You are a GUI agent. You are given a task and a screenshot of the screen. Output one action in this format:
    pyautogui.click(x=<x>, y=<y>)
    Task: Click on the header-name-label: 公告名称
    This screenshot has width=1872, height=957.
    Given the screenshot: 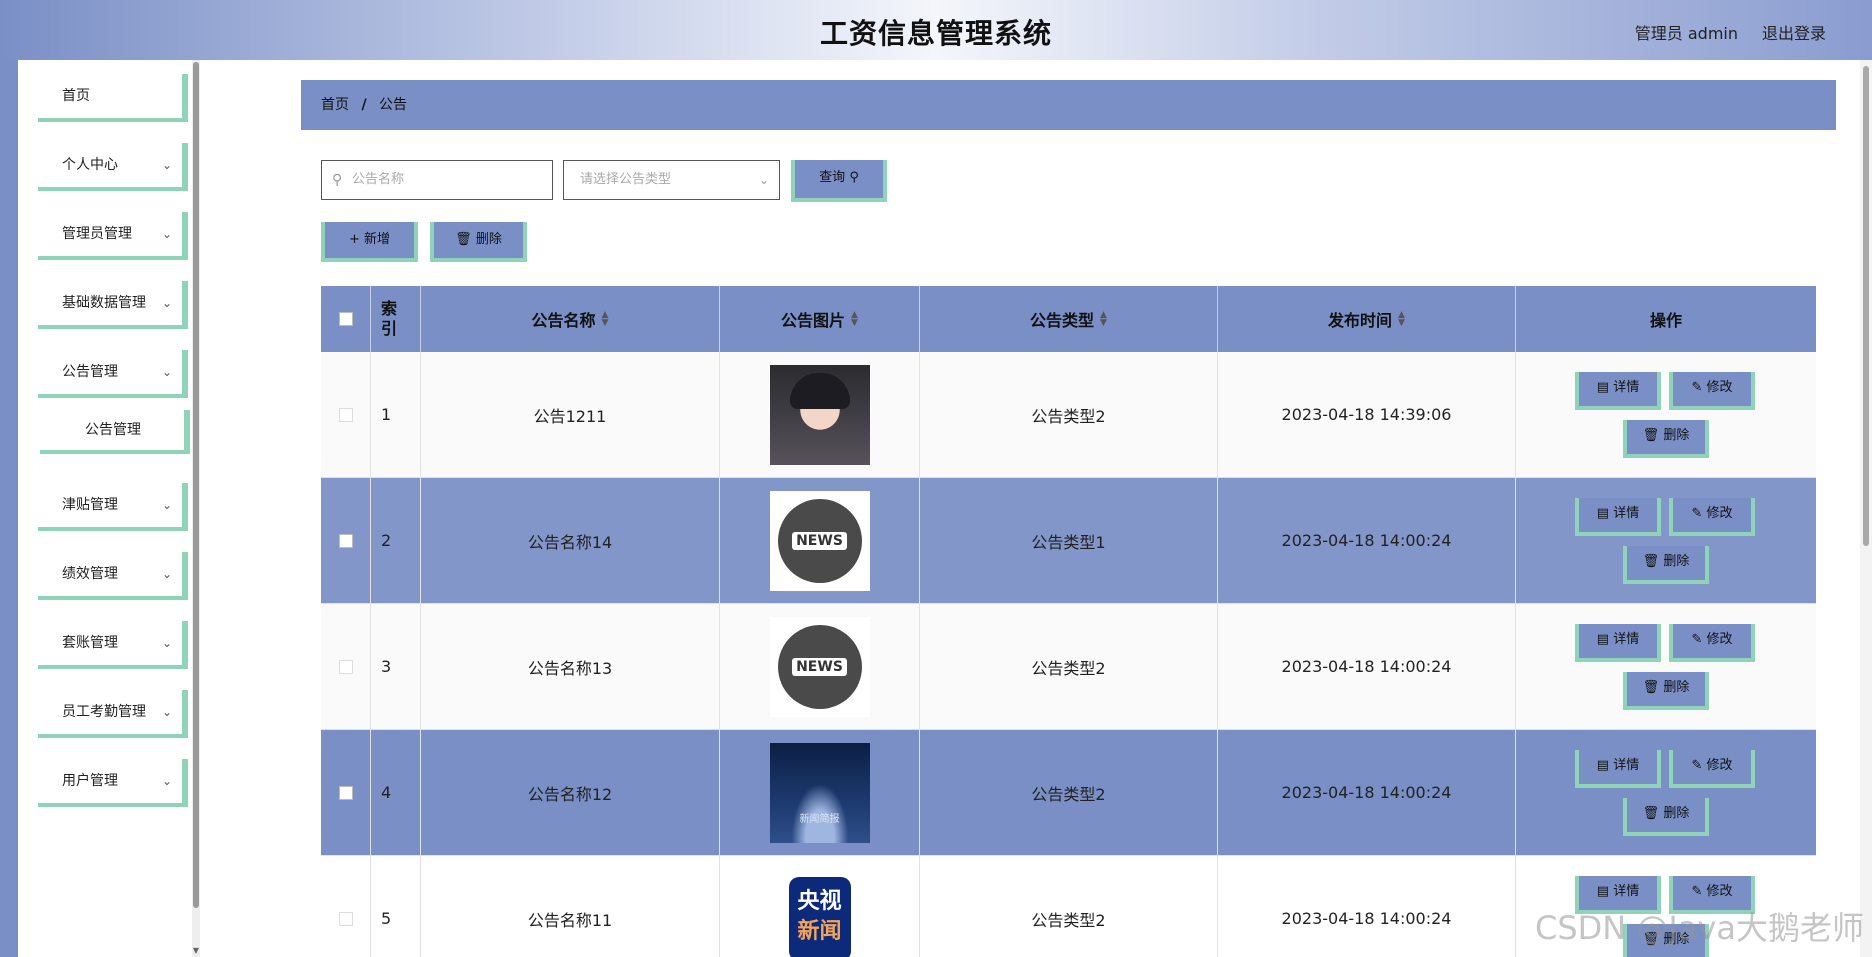 What is the action you would take?
    pyautogui.click(x=563, y=320)
    